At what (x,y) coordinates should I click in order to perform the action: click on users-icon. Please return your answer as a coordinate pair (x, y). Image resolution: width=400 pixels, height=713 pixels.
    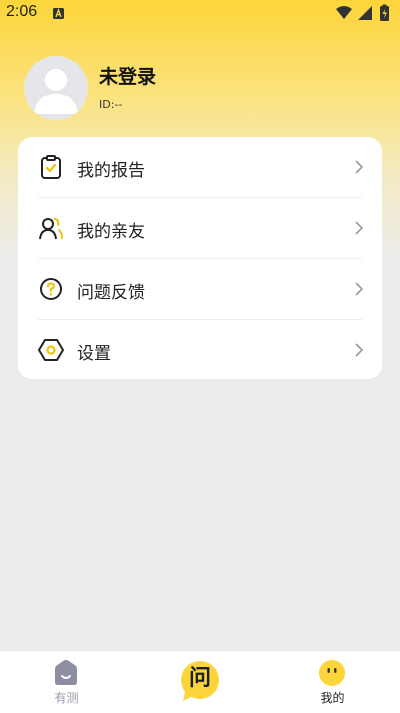
    Looking at the image, I should click on (51, 229).